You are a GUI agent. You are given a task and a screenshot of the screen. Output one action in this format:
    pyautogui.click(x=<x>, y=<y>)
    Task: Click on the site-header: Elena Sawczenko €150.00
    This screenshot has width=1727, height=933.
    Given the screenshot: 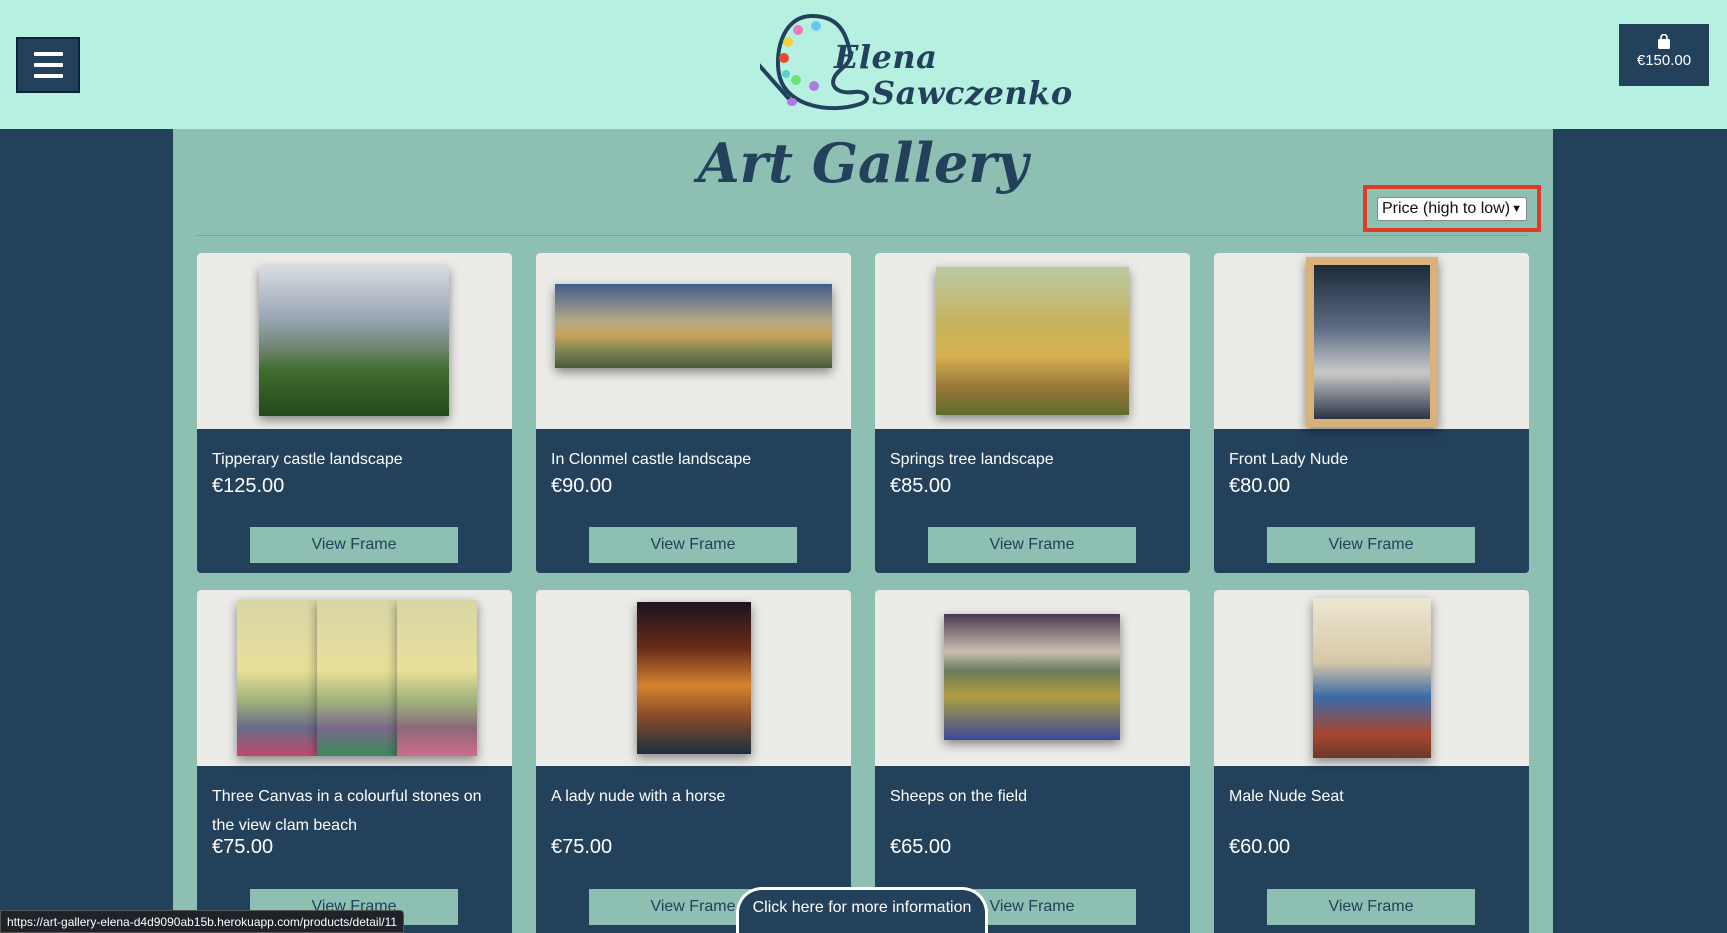 What is the action you would take?
    pyautogui.click(x=863, y=64)
    